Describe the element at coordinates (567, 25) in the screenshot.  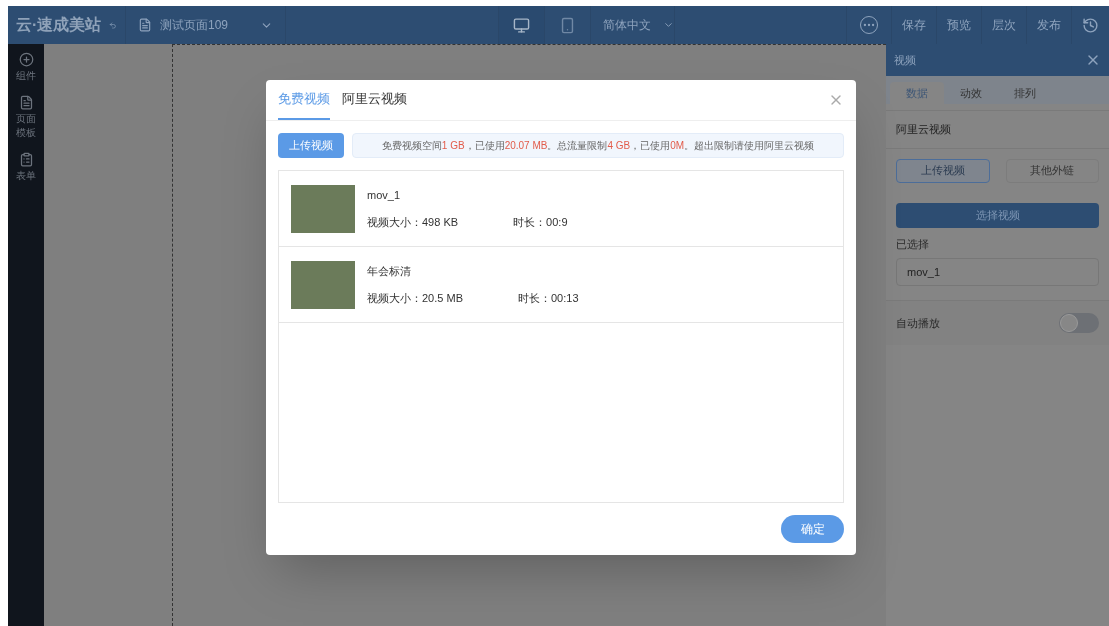
I see `phone-icon` at that location.